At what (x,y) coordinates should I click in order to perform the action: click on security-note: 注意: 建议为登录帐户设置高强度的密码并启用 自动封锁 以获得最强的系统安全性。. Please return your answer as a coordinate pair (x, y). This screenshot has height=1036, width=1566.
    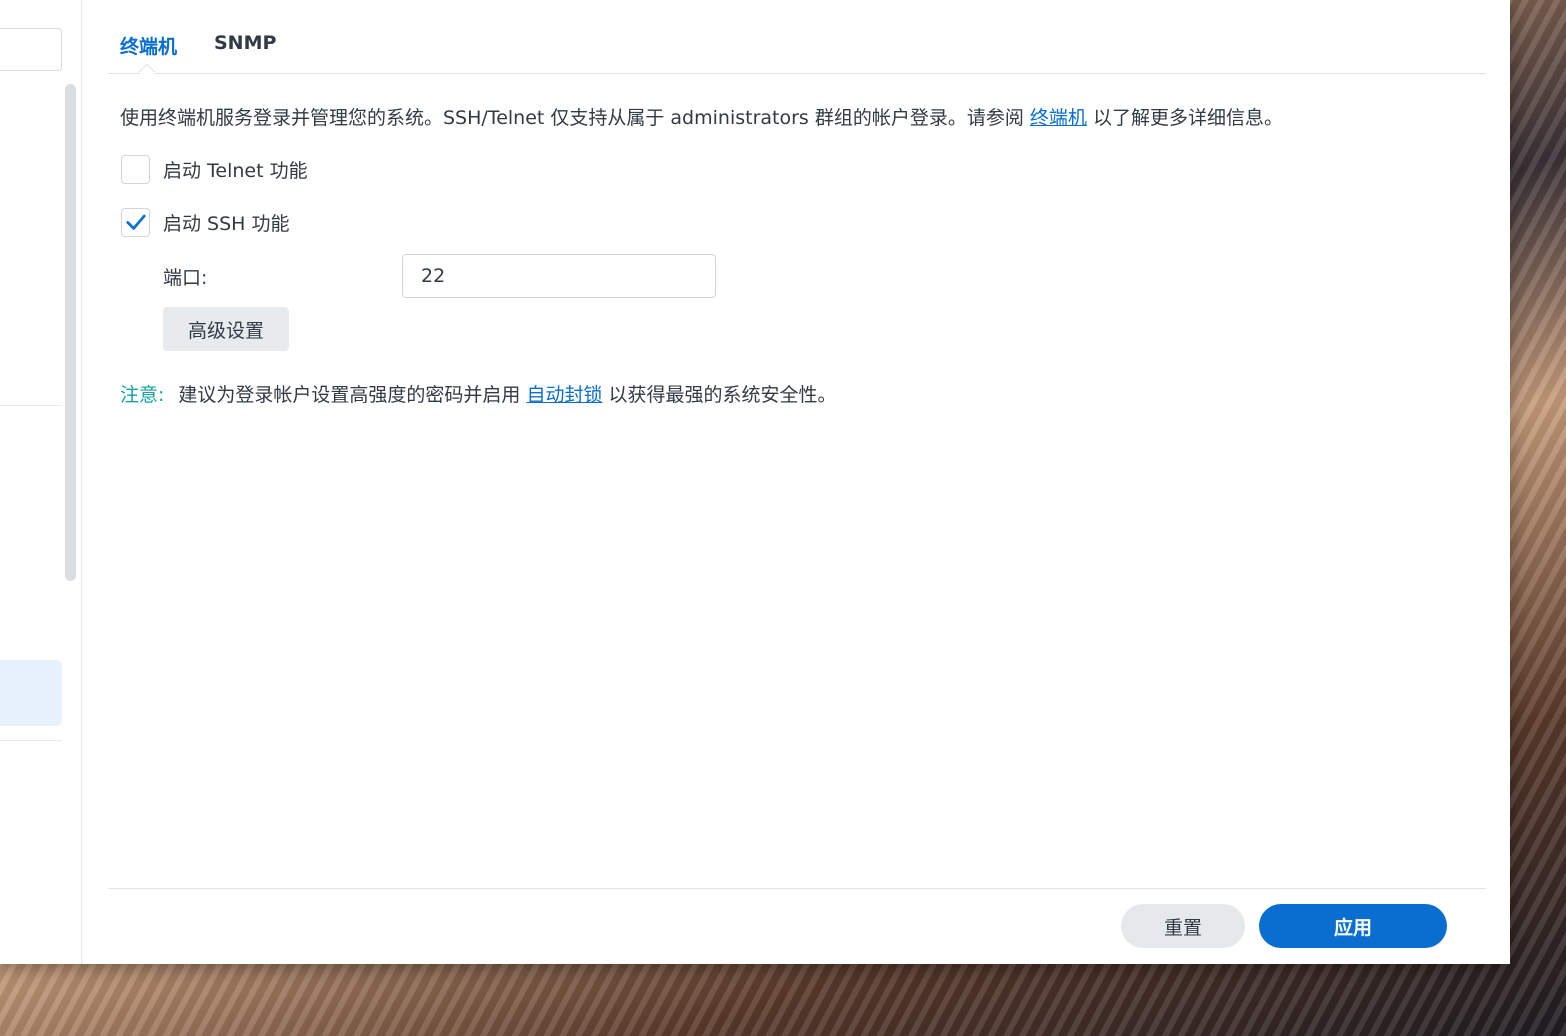
    Looking at the image, I should click on (478, 393).